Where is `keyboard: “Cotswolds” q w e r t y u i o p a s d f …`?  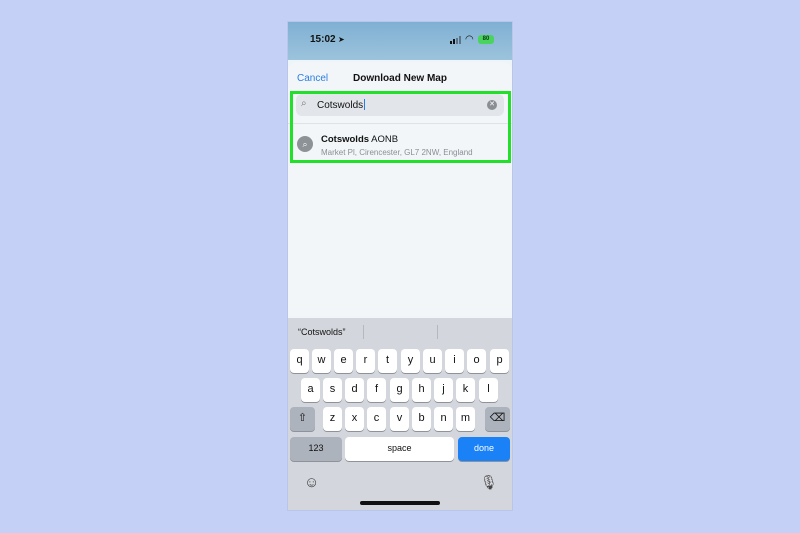
keyboard: “Cotswolds” q w e r t y u i o p a s d f … is located at coordinates (400, 414).